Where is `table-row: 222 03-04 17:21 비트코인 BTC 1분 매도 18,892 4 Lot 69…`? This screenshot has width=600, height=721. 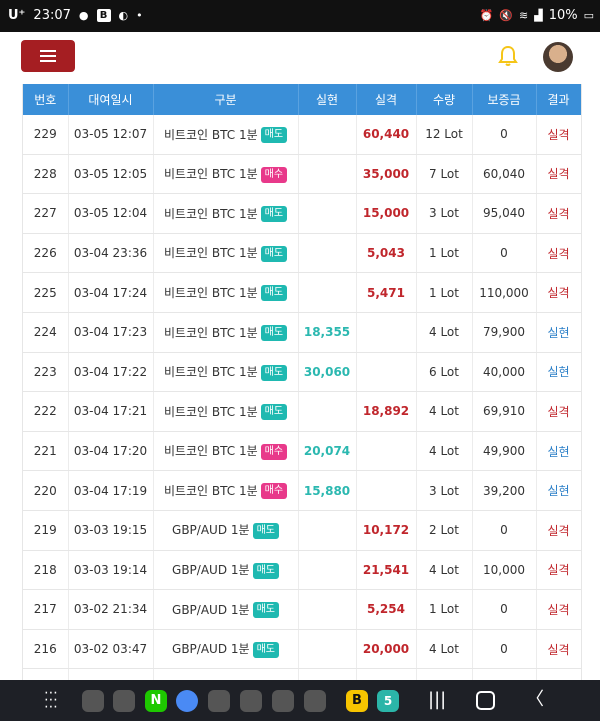 table-row: 222 03-04 17:21 비트코인 BTC 1분 매도 18,892 4 Lot 69… is located at coordinates (302, 411).